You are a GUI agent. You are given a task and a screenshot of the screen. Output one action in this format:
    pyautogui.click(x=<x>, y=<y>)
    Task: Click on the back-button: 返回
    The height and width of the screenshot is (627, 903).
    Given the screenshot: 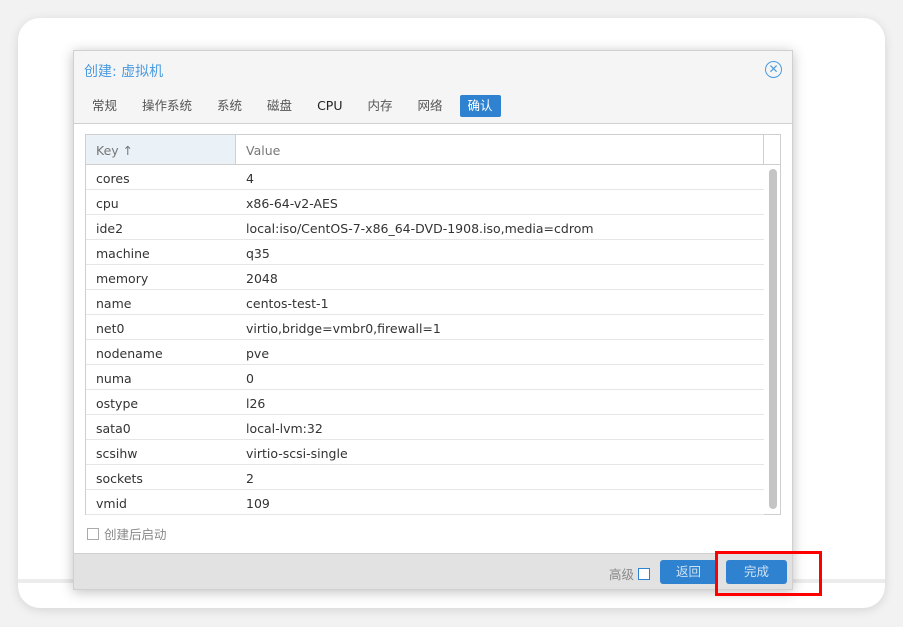 What is the action you would take?
    pyautogui.click(x=688, y=572)
    